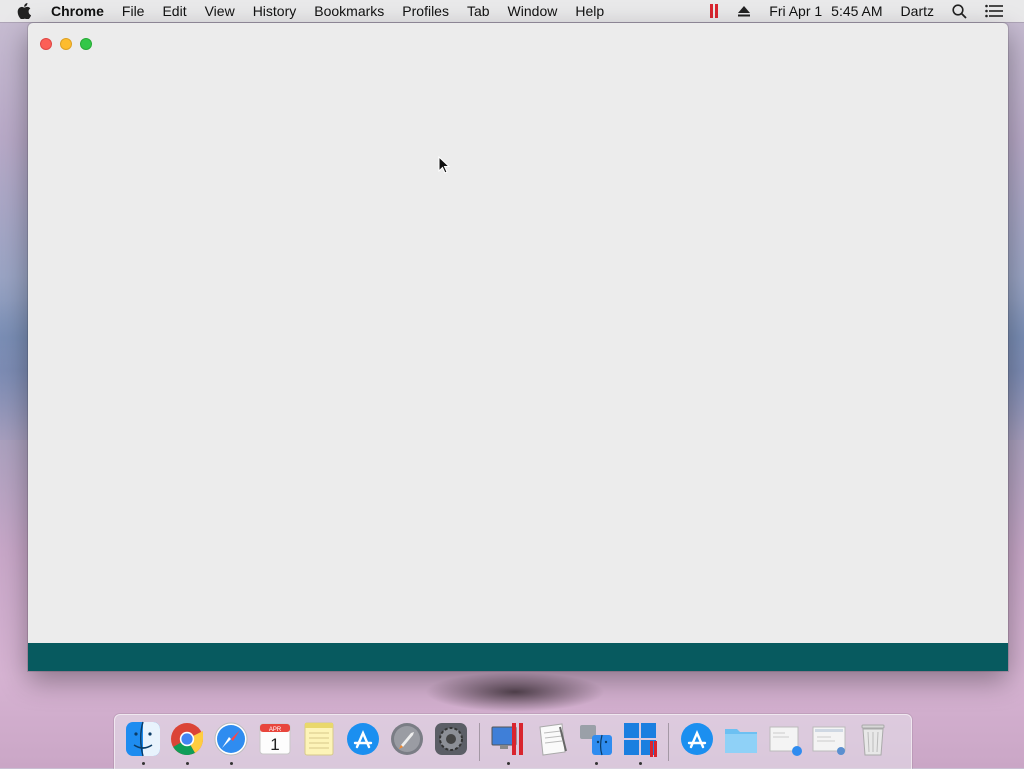 The width and height of the screenshot is (1024, 769). What do you see at coordinates (533, 11) in the screenshot?
I see `menu-window: Window` at bounding box center [533, 11].